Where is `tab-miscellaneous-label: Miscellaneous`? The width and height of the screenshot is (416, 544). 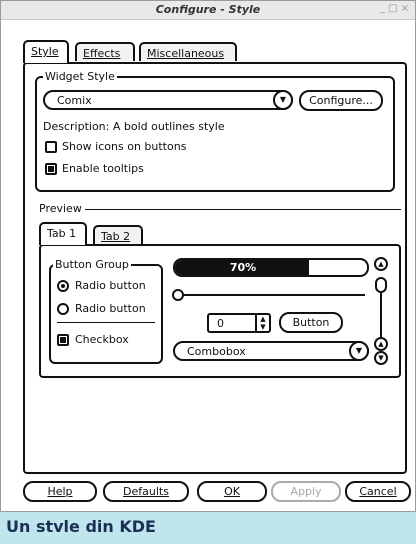
tab-miscellaneous-label: Miscellaneous is located at coordinates (186, 53).